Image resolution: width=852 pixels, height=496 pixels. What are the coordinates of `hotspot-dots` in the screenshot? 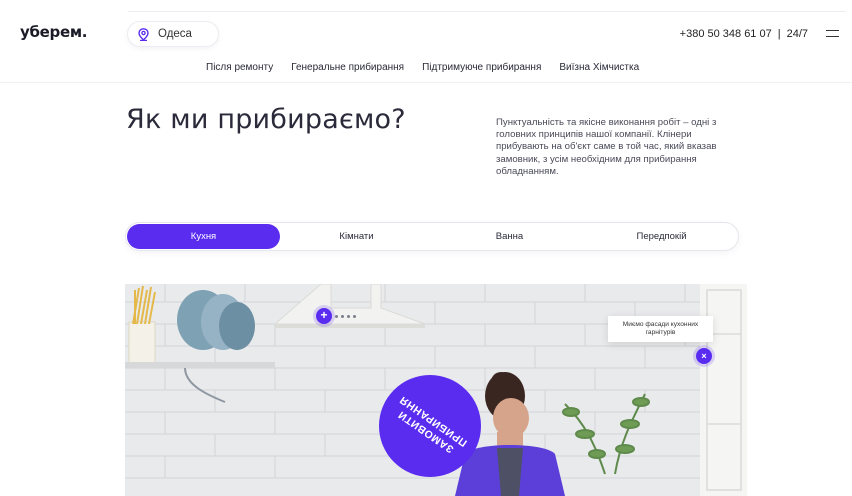 It's located at (345, 316).